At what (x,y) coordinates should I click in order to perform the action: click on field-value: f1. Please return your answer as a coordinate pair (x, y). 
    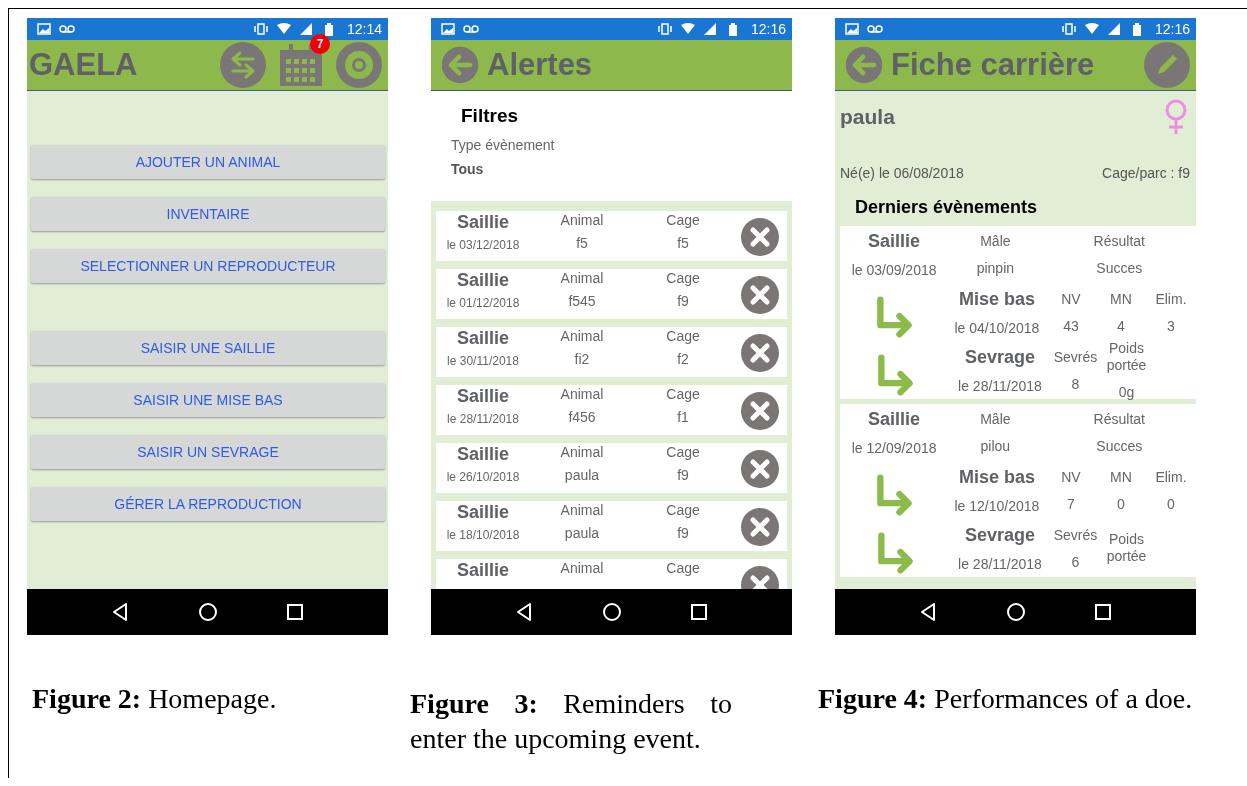
    Looking at the image, I should click on (683, 417).